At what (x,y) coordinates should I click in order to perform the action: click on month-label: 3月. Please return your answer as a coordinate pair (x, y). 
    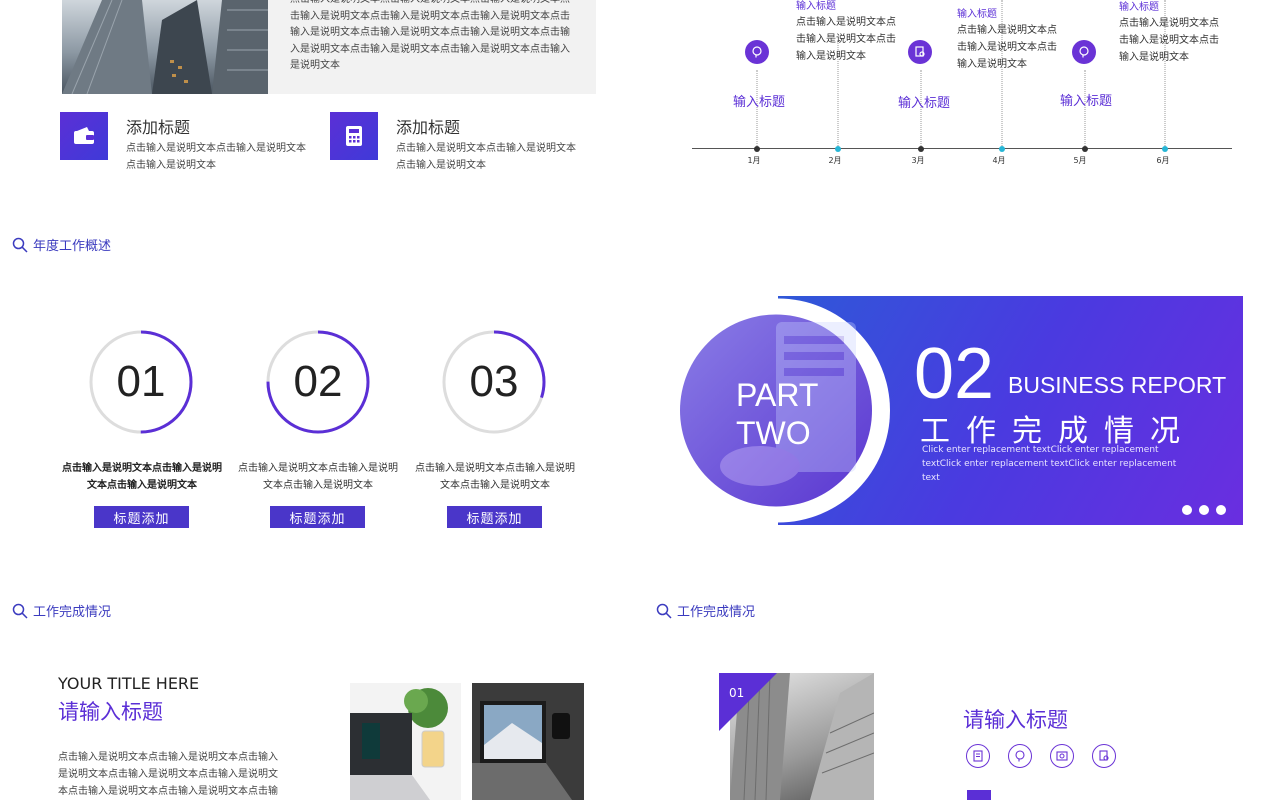
    Looking at the image, I should click on (918, 160).